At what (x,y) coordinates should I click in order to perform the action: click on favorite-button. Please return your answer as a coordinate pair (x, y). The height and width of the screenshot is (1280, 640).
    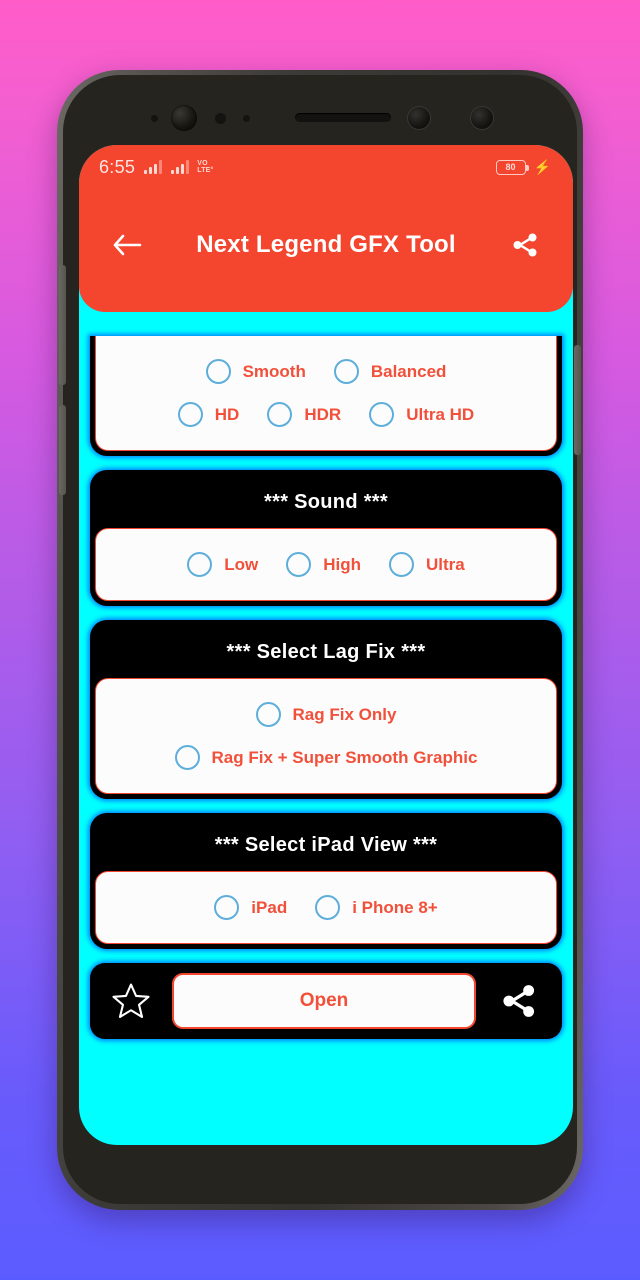
    Looking at the image, I should click on (131, 1001).